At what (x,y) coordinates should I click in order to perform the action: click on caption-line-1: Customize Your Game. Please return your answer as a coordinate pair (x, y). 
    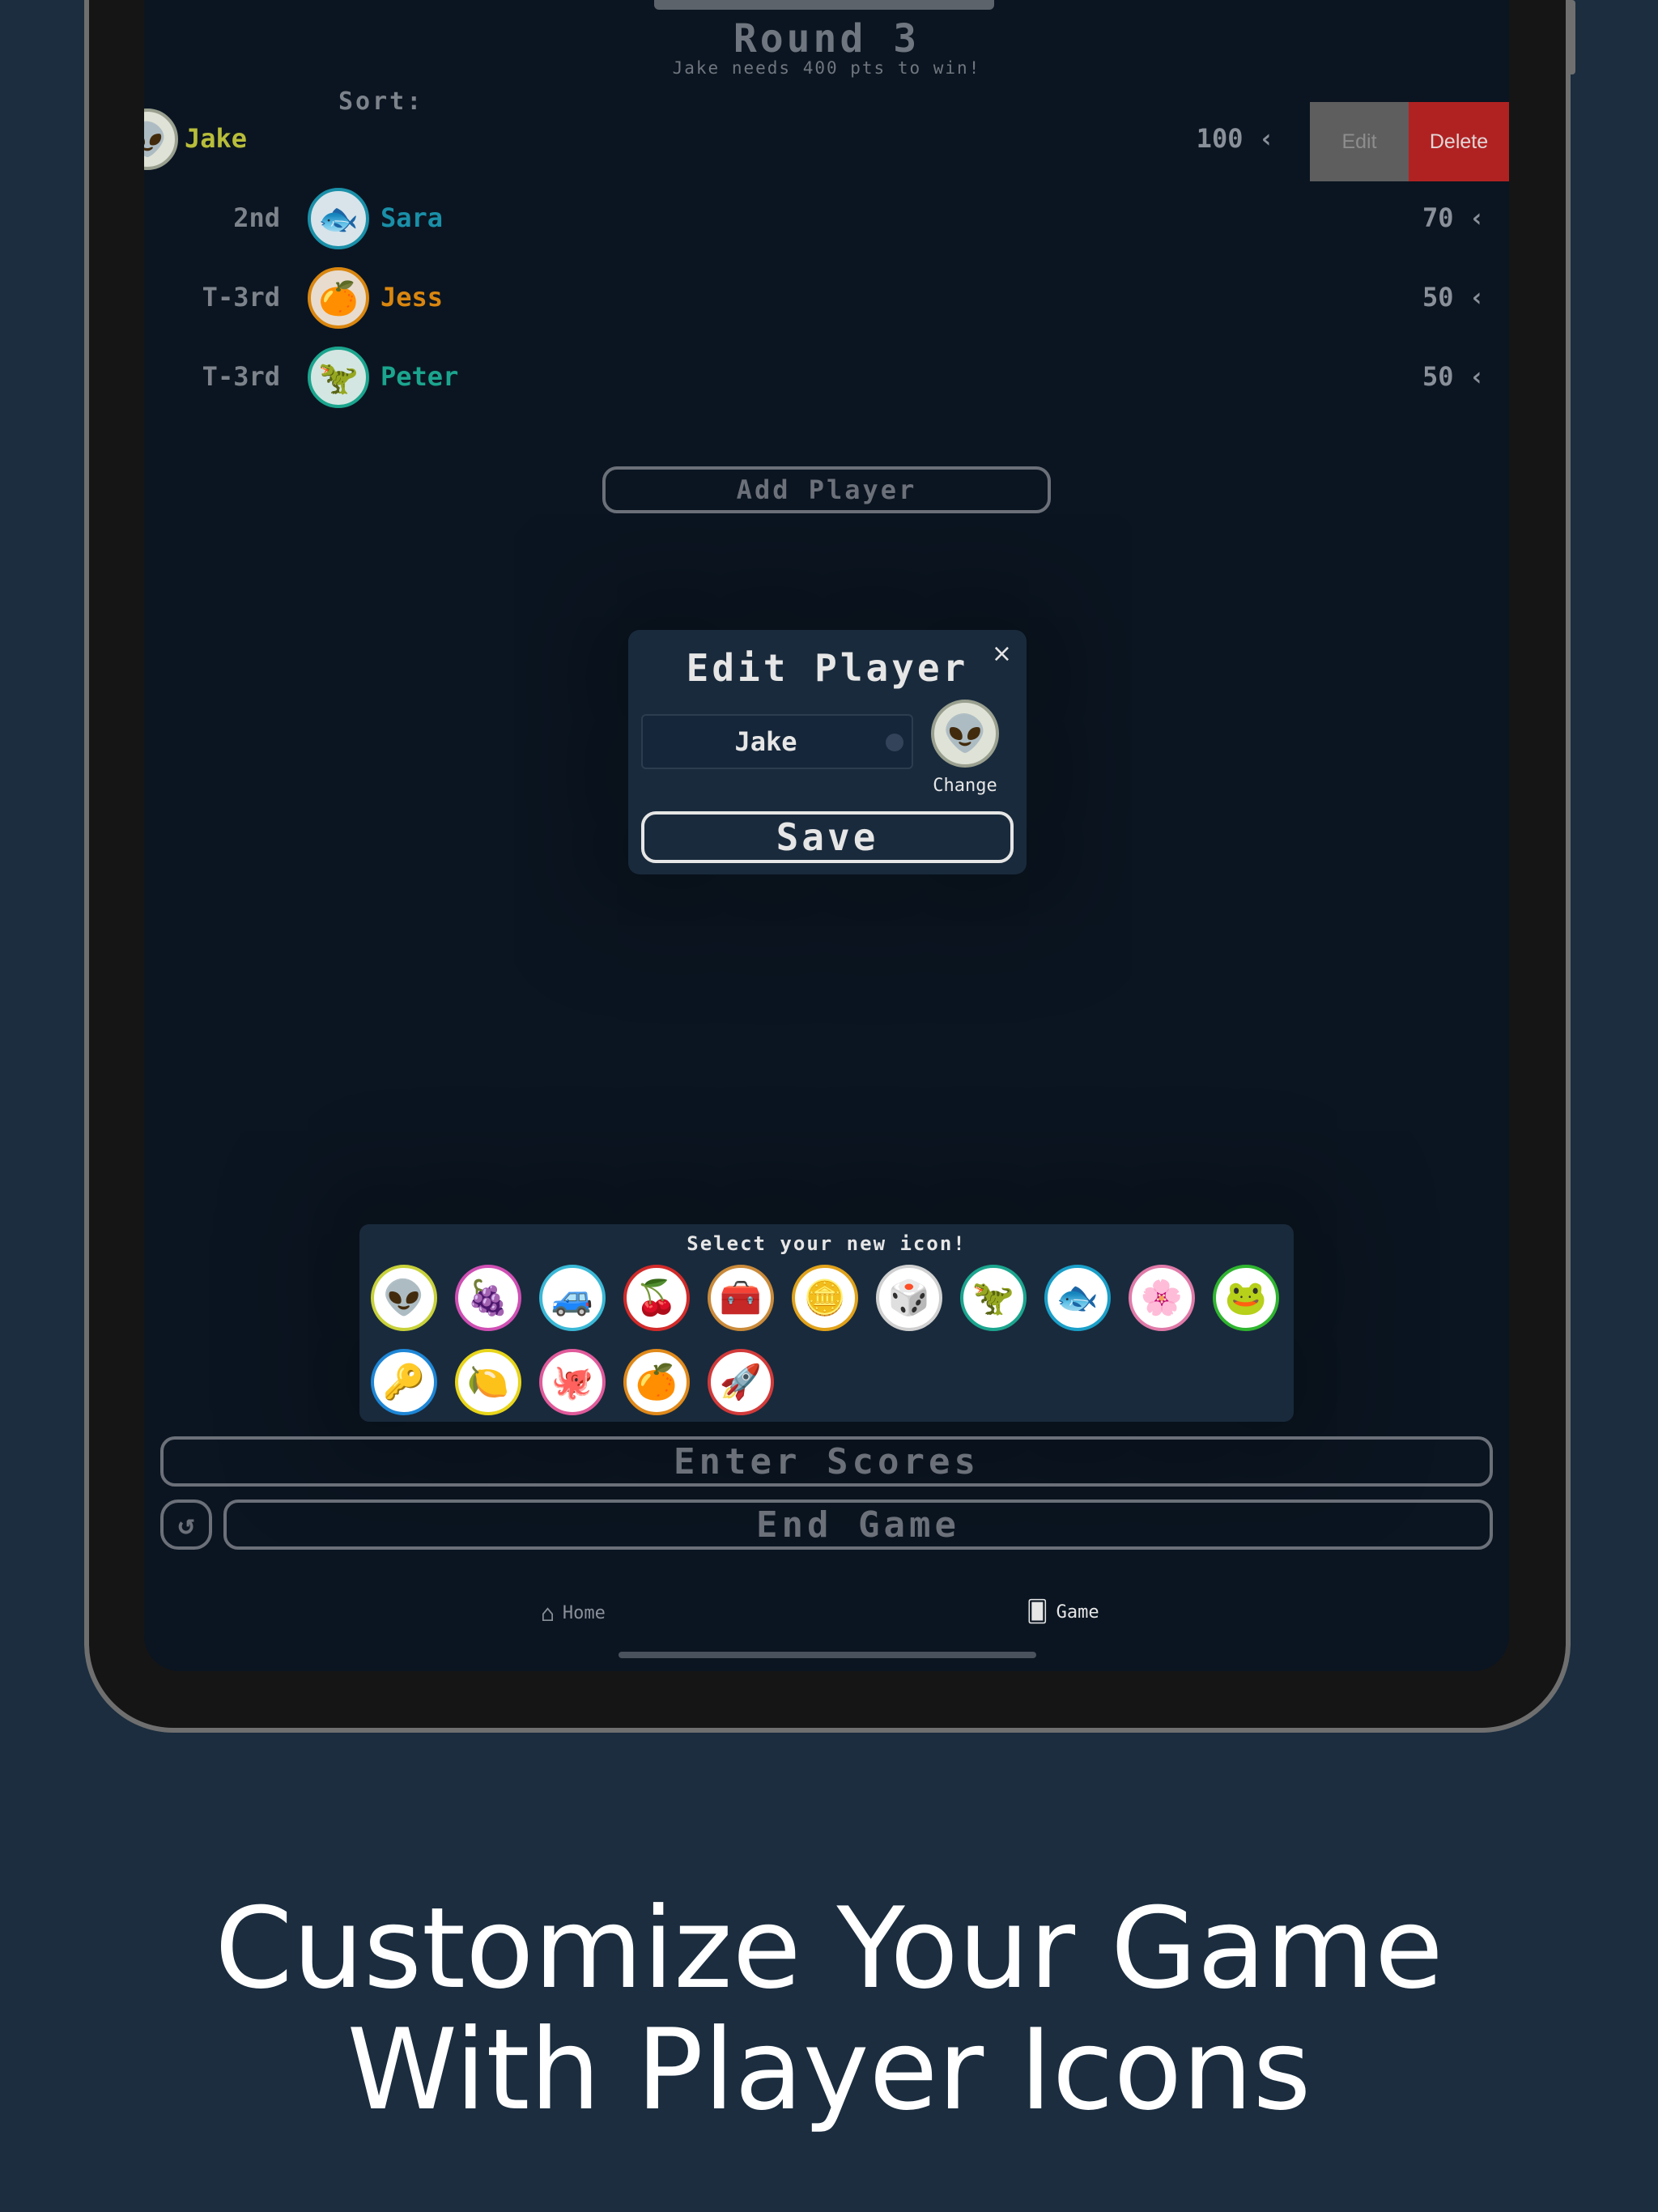
    Looking at the image, I should click on (829, 1948).